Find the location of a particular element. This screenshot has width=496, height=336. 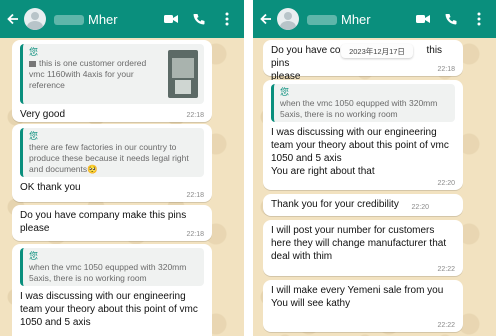

message-text: OK thank you is located at coordinates (50, 187).